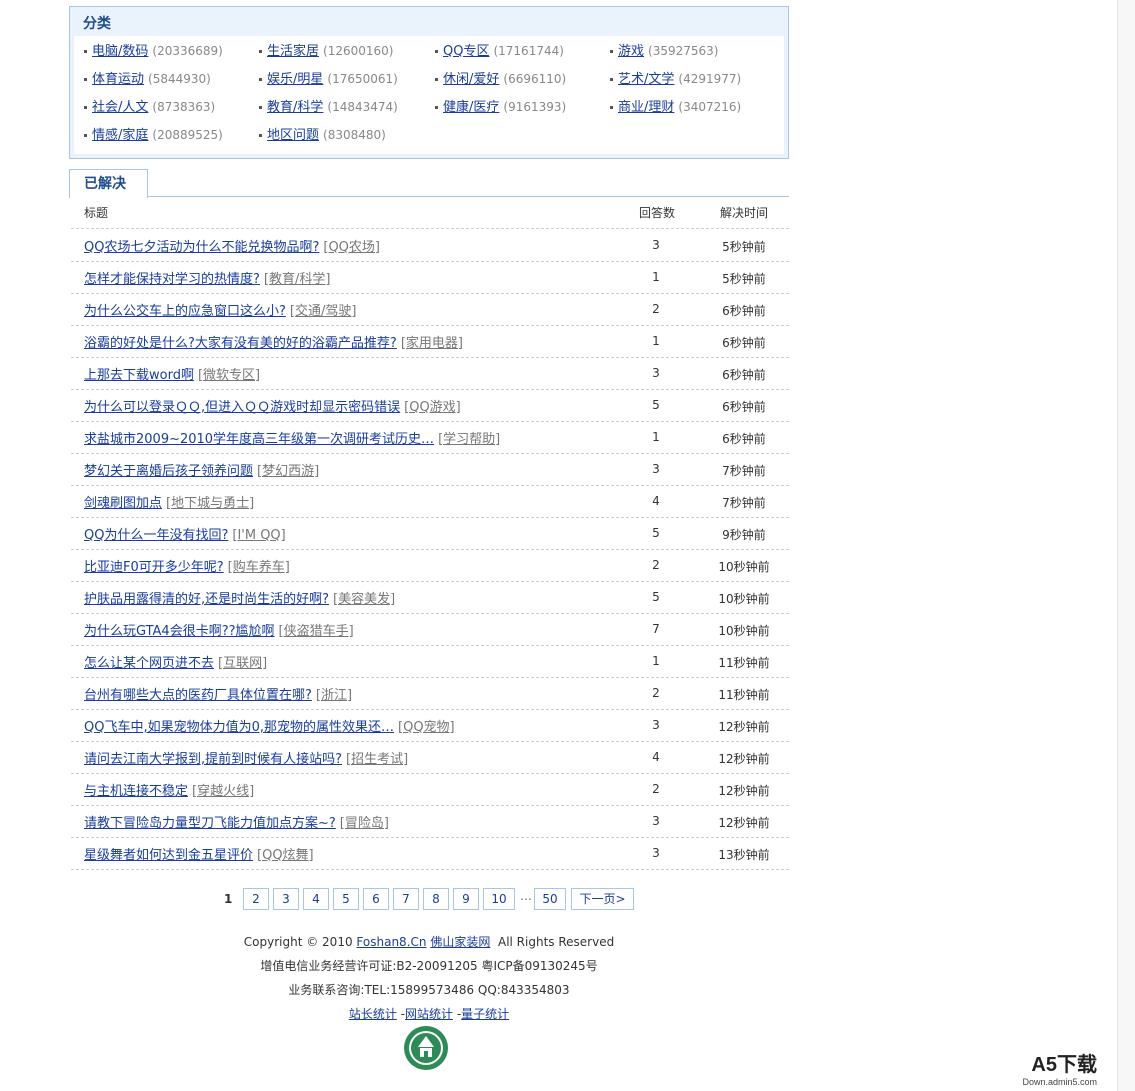  I want to click on category-link: 艺术/文学, so click(646, 79).